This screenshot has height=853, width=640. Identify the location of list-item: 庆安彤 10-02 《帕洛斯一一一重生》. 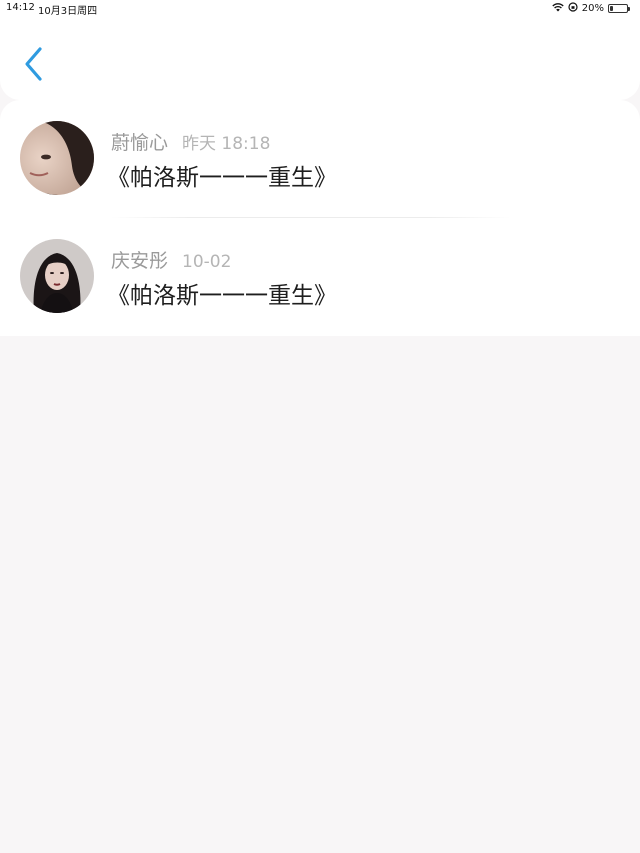
(320, 277).